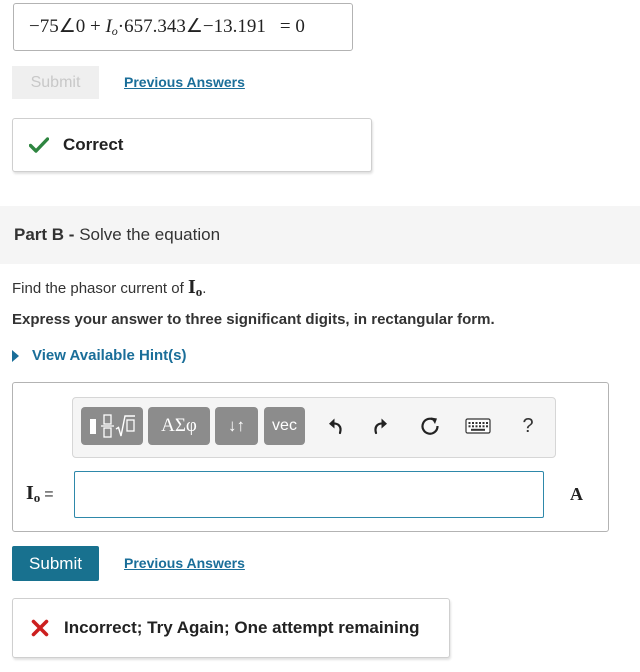 This screenshot has height=672, width=640. Describe the element at coordinates (30, 493) in the screenshot. I see `answer-variable-letter: I` at that location.